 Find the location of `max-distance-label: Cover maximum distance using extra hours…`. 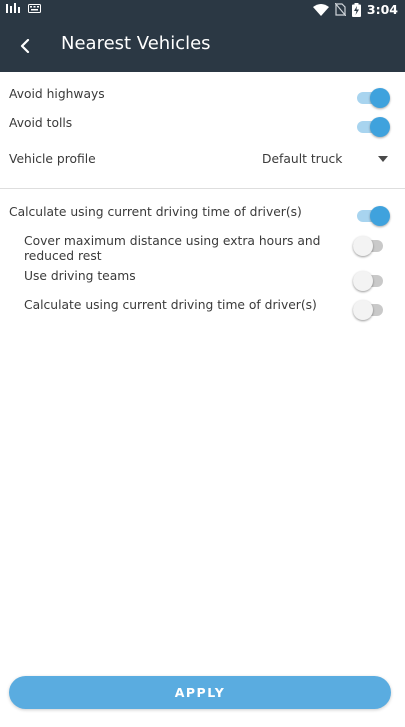

max-distance-label: Cover maximum distance using extra hours… is located at coordinates (172, 248).